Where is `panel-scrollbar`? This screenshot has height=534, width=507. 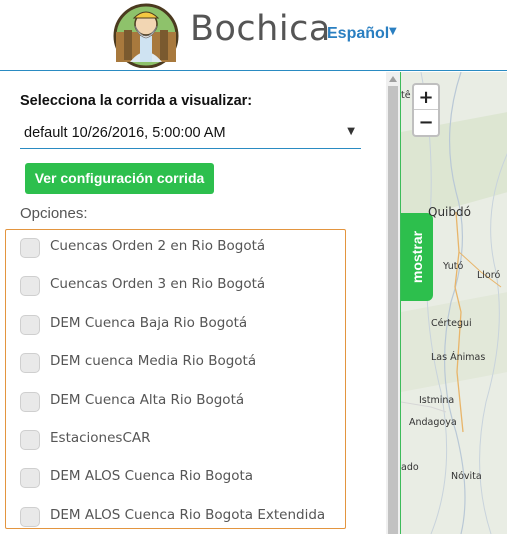
panel-scrollbar is located at coordinates (393, 303).